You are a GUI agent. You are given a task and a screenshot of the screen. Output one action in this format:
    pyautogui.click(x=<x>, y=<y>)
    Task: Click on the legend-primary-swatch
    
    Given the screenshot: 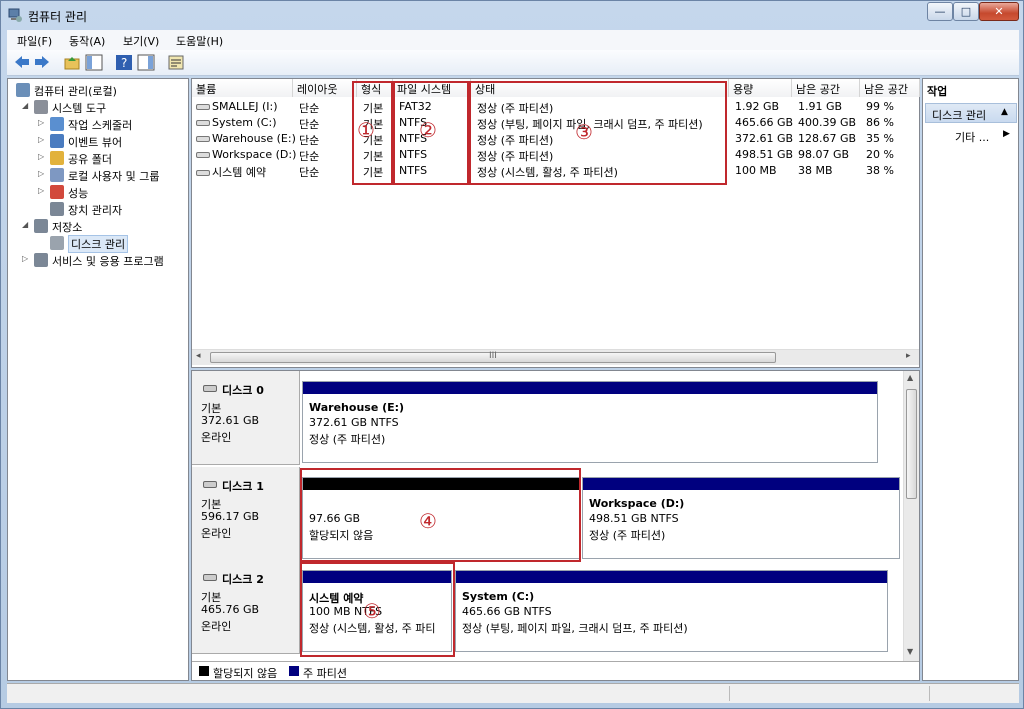 What is the action you would take?
    pyautogui.click(x=294, y=671)
    